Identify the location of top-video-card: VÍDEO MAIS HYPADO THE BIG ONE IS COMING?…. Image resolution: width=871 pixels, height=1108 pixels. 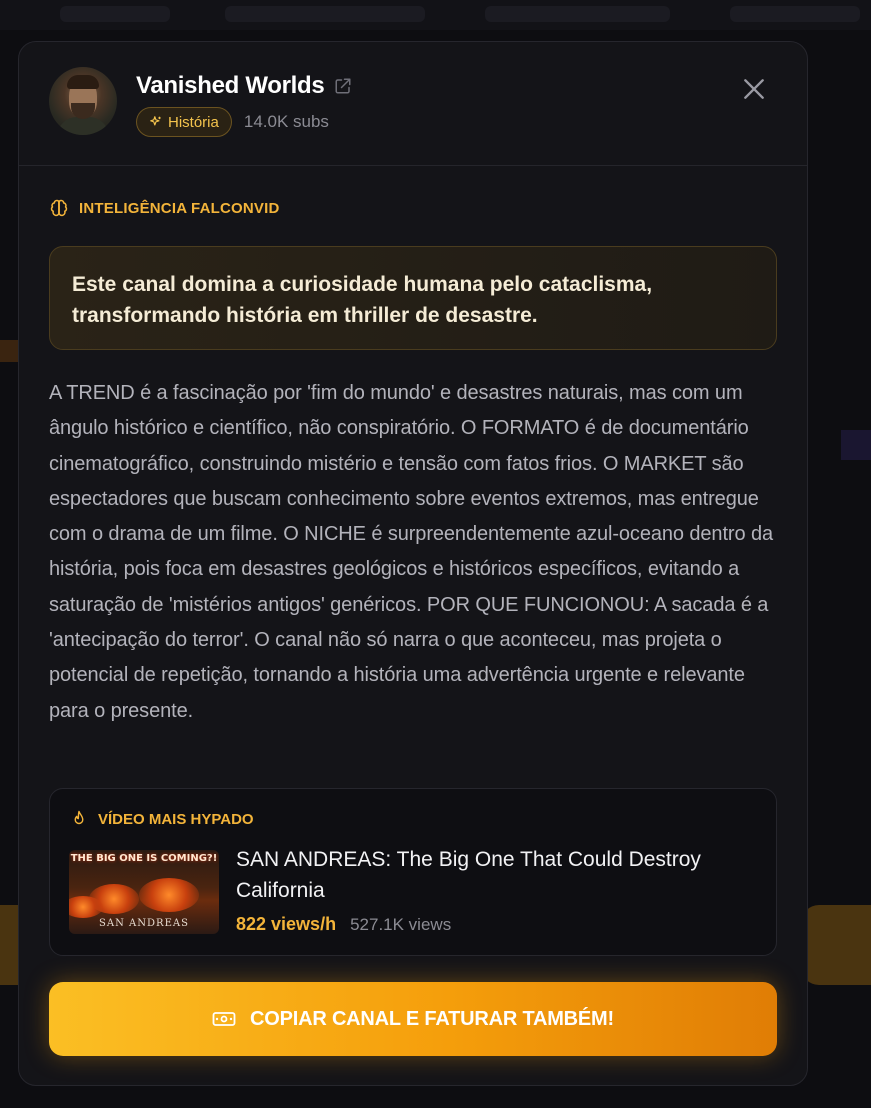
(413, 872).